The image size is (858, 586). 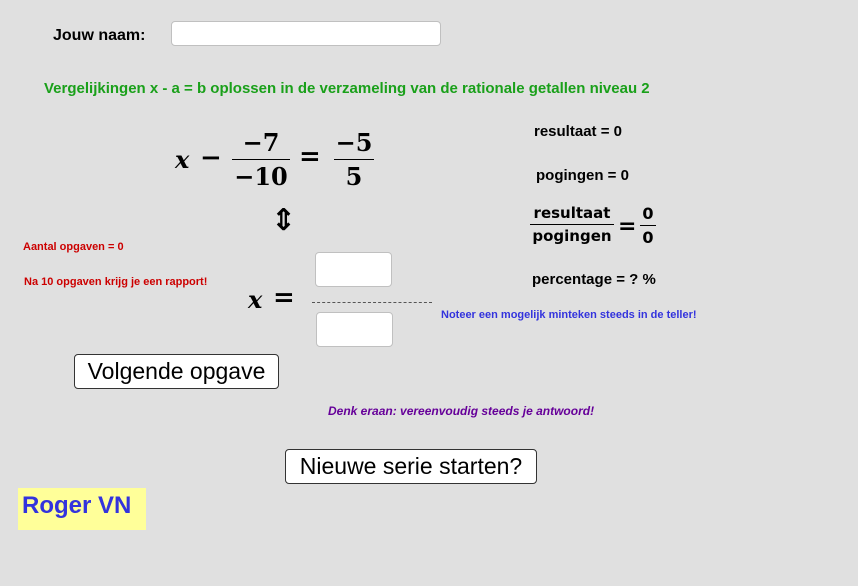 What do you see at coordinates (354, 176) in the screenshot?
I see `fraction-2-denominator: 5` at bounding box center [354, 176].